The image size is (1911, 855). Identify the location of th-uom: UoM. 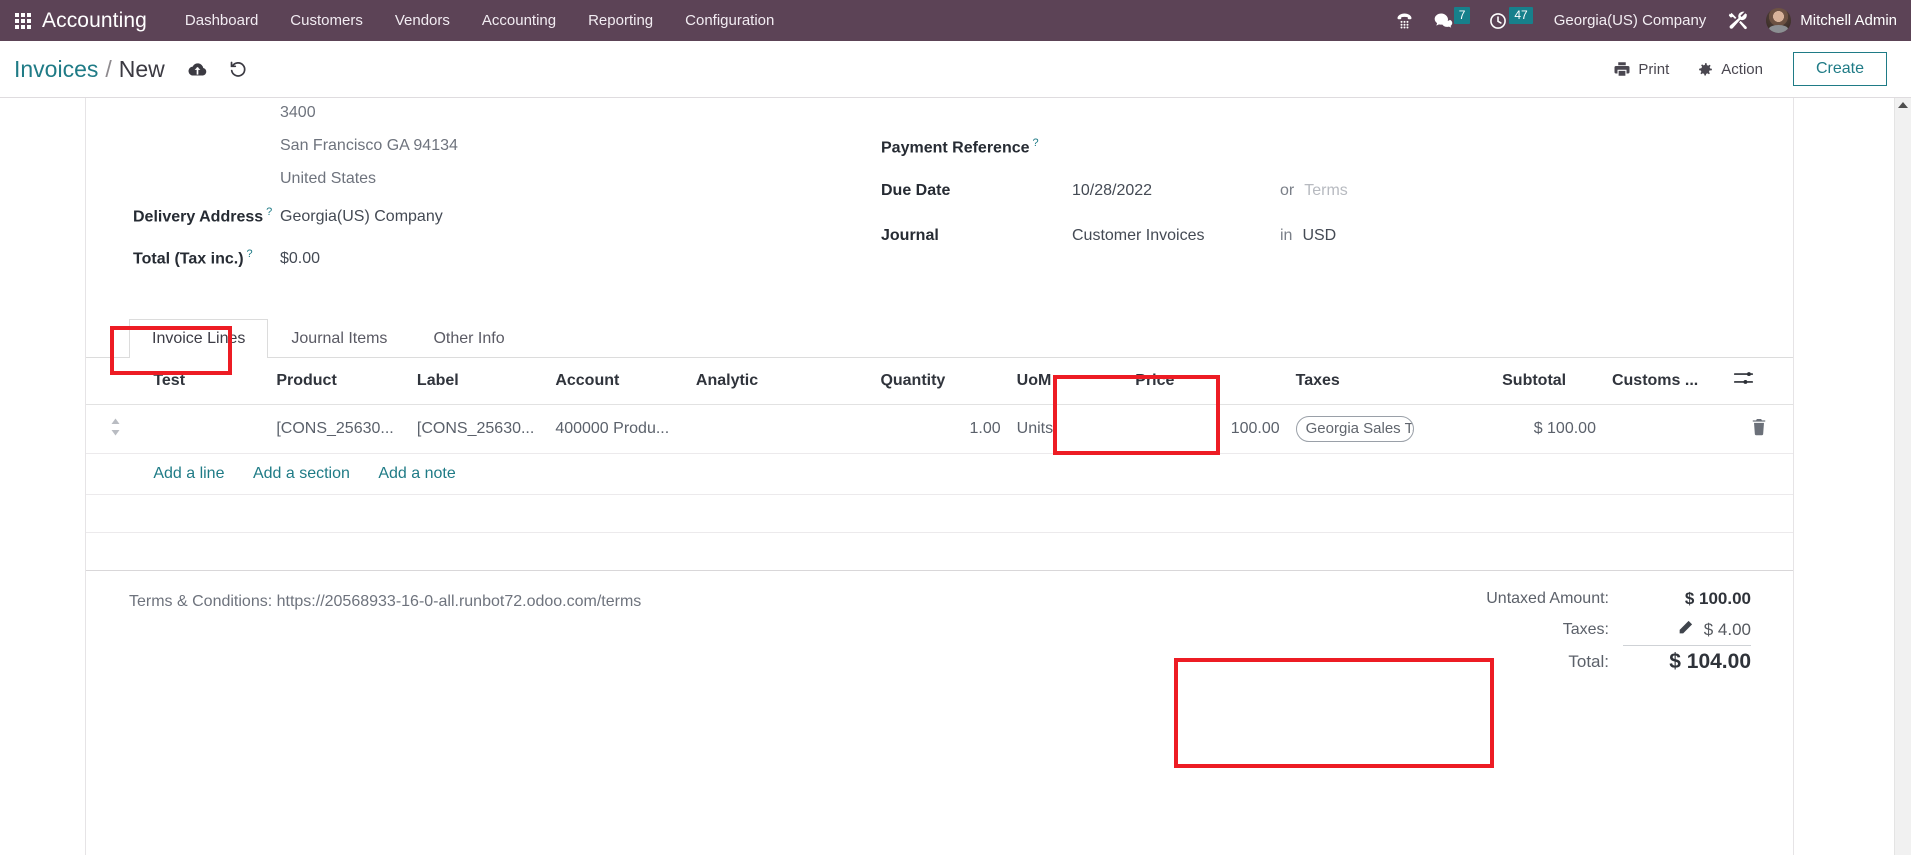
(1068, 381).